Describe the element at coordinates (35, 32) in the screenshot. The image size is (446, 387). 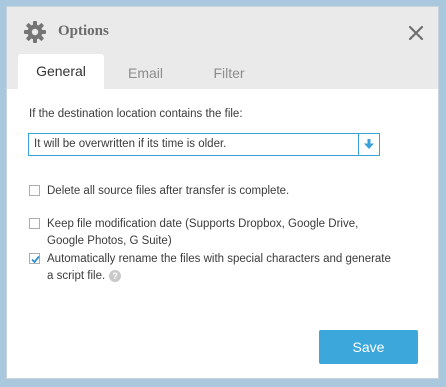
I see `gear-icon` at that location.